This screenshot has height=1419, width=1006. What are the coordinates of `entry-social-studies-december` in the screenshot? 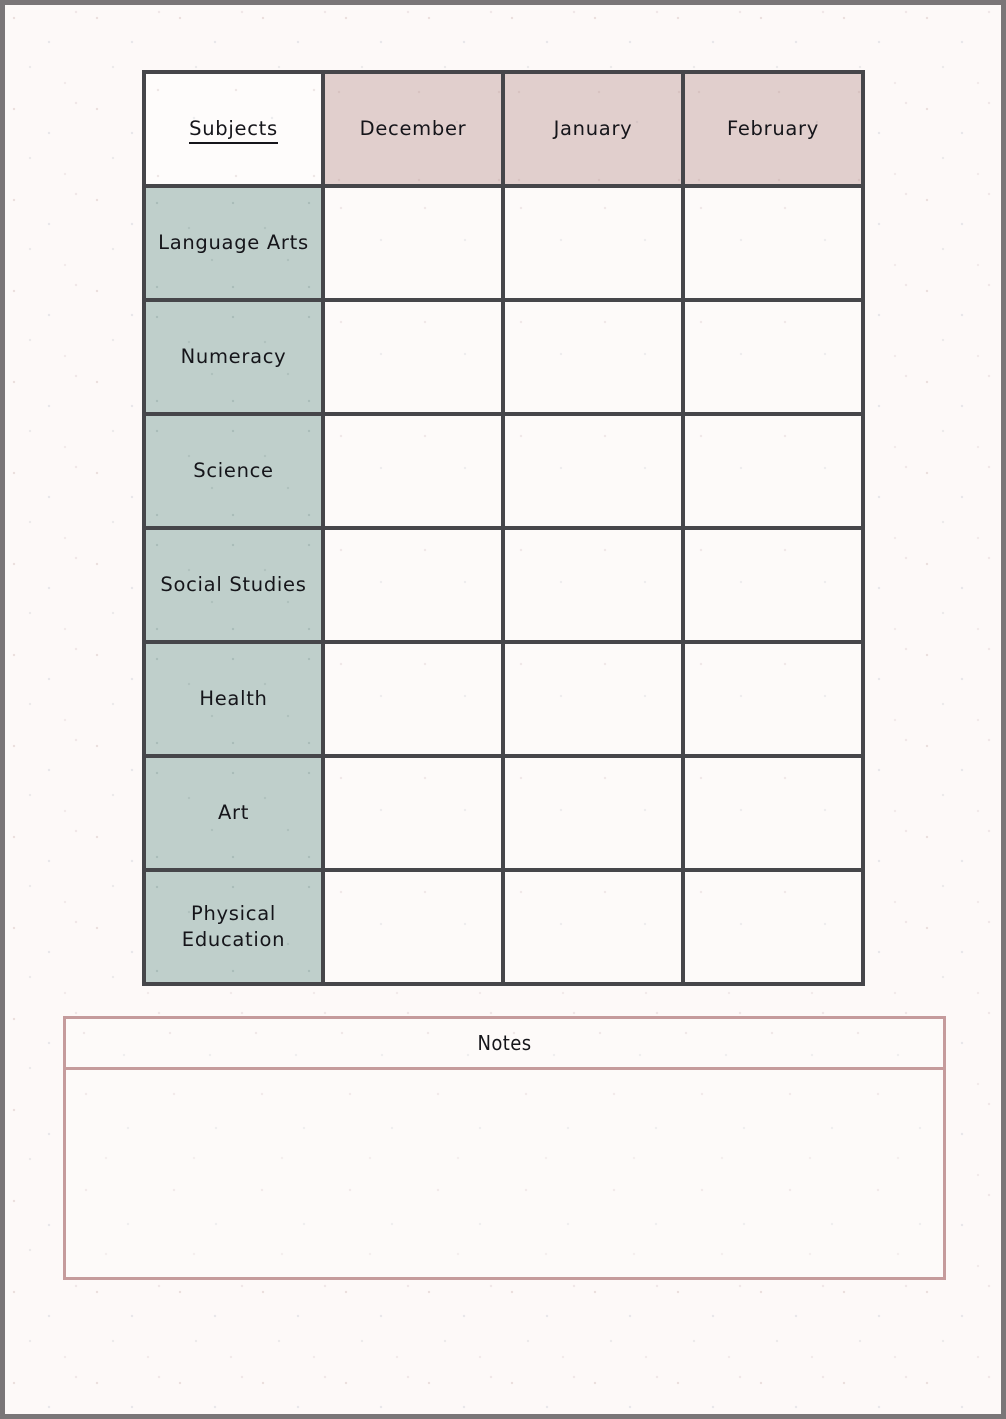 It's located at (413, 585).